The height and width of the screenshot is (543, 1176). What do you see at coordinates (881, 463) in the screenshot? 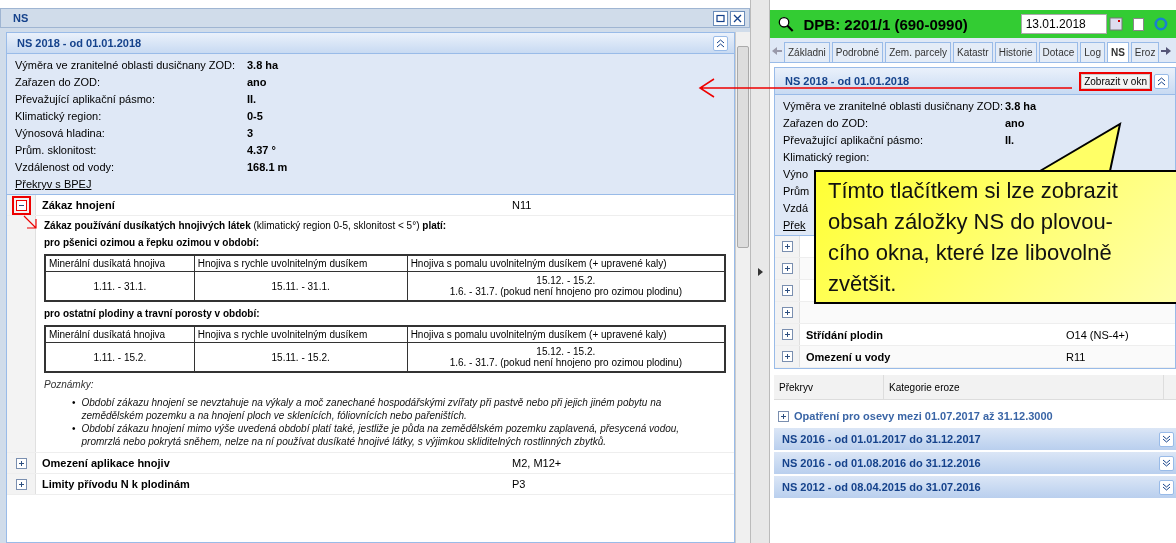
I see `panel-title: NS 2016 - od 01.08.2016 do 31.12.2016` at bounding box center [881, 463].